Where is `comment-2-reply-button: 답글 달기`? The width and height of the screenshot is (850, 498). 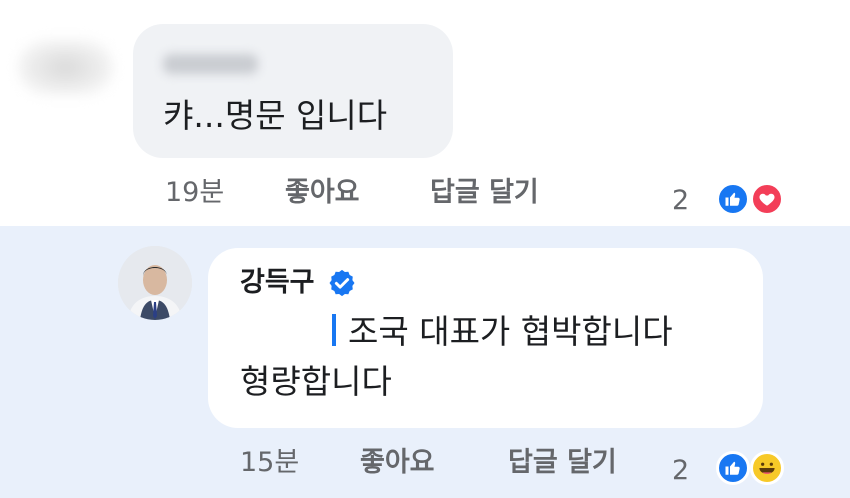
comment-2-reply-button: 답글 달기 is located at coordinates (562, 463).